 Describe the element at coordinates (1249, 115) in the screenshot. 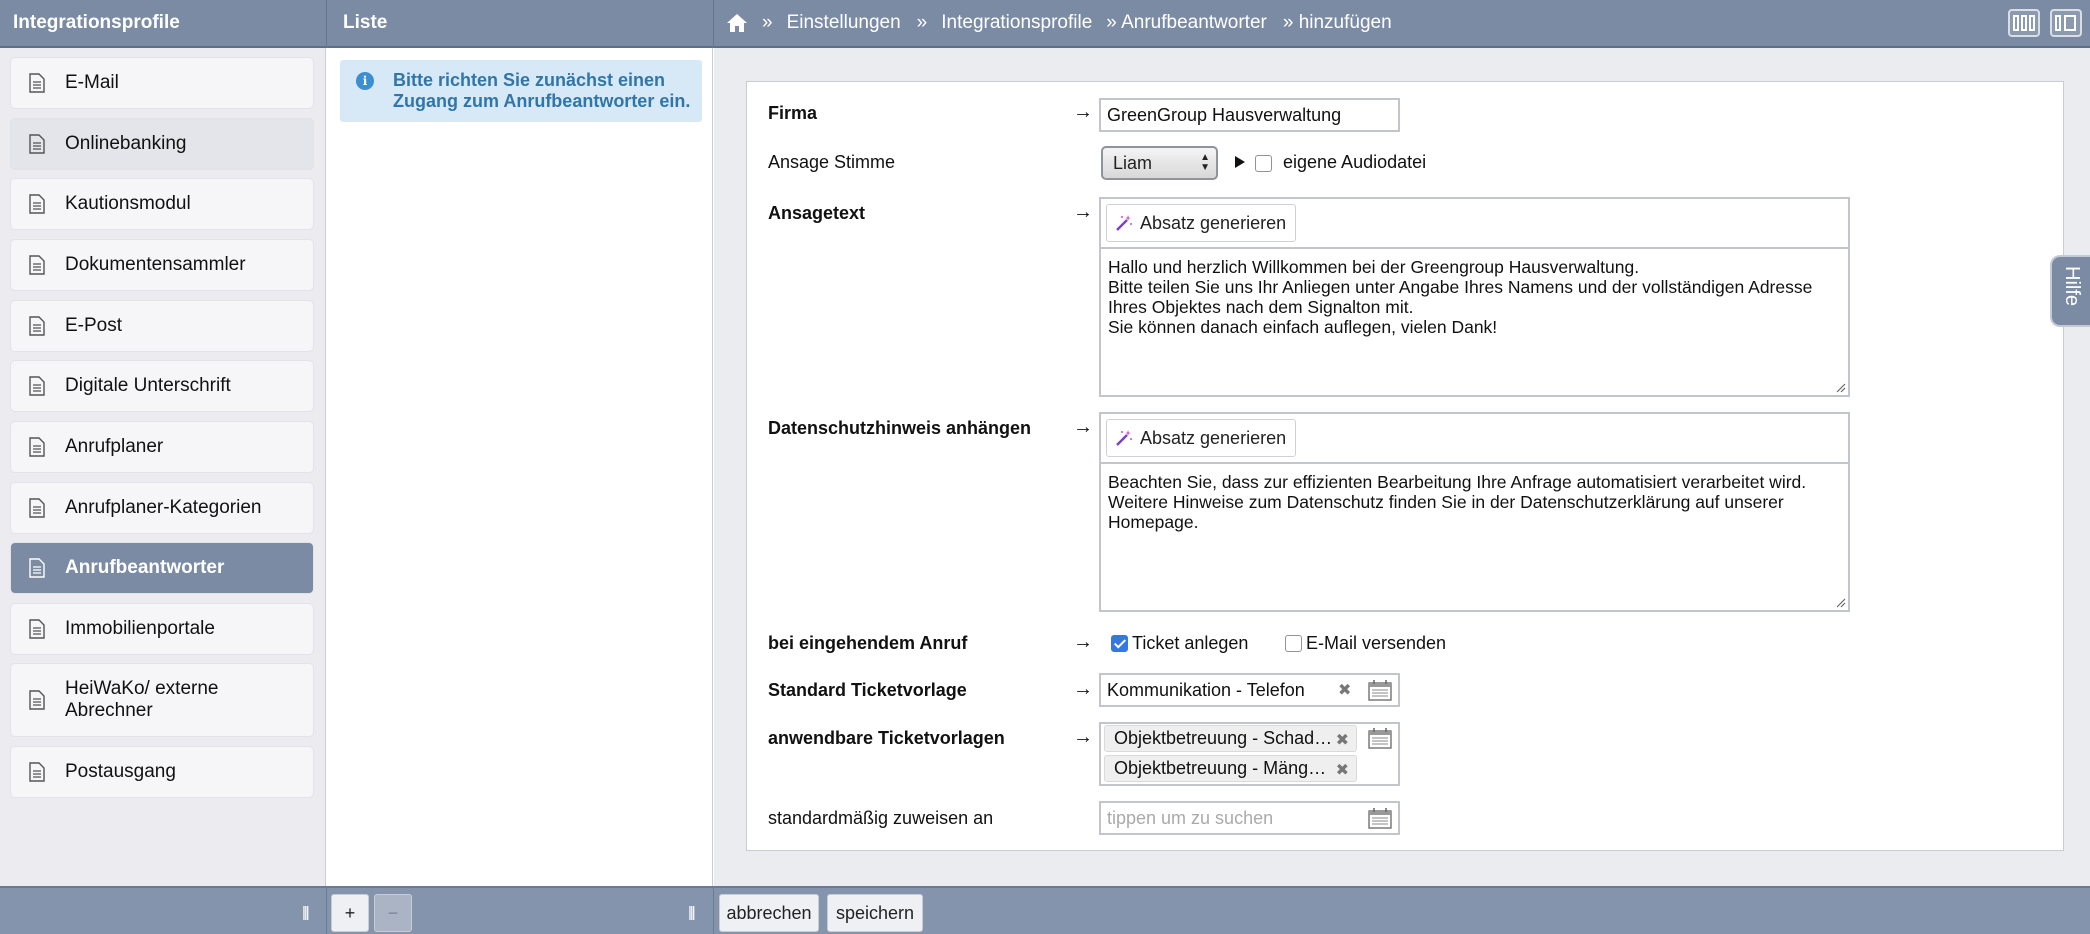

I see `firma-input: GreenGroup Hausverwaltung` at that location.